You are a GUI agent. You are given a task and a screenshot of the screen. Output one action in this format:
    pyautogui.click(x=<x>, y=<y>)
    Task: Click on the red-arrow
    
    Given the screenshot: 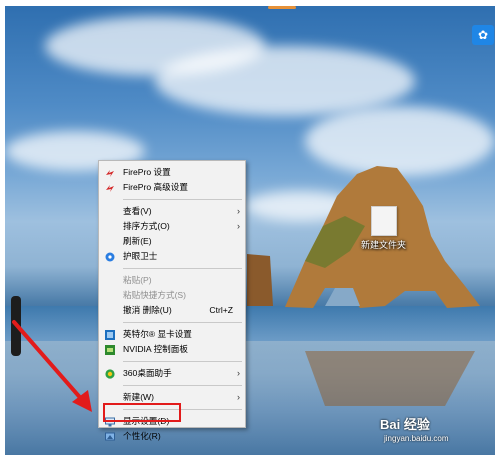 What is the action you would take?
    pyautogui.click(x=52, y=366)
    